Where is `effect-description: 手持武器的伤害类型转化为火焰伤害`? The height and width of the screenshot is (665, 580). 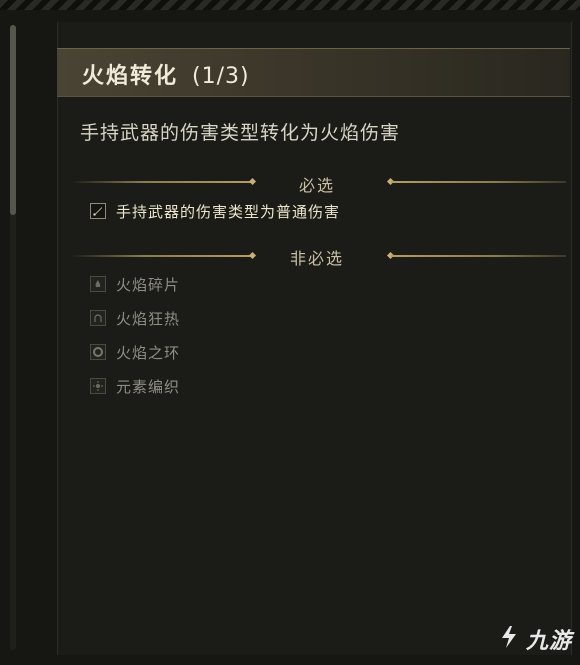 effect-description: 手持武器的伤害类型转化为火焰伤害 is located at coordinates (240, 133).